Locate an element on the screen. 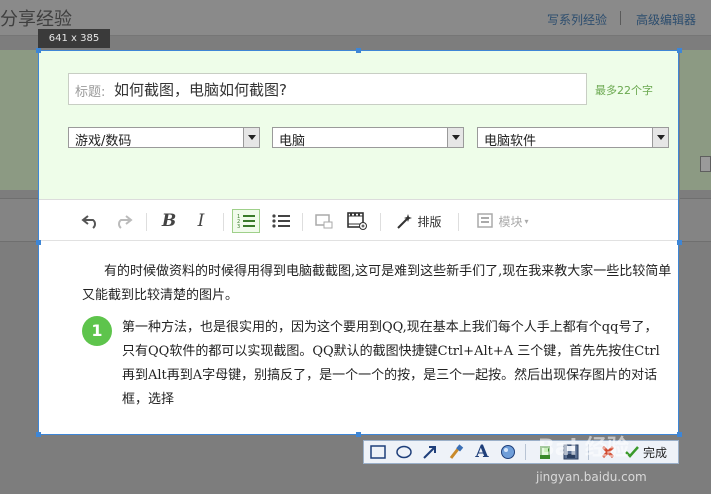 This screenshot has height=494, width=711. resize-handle-top is located at coordinates (358, 50).